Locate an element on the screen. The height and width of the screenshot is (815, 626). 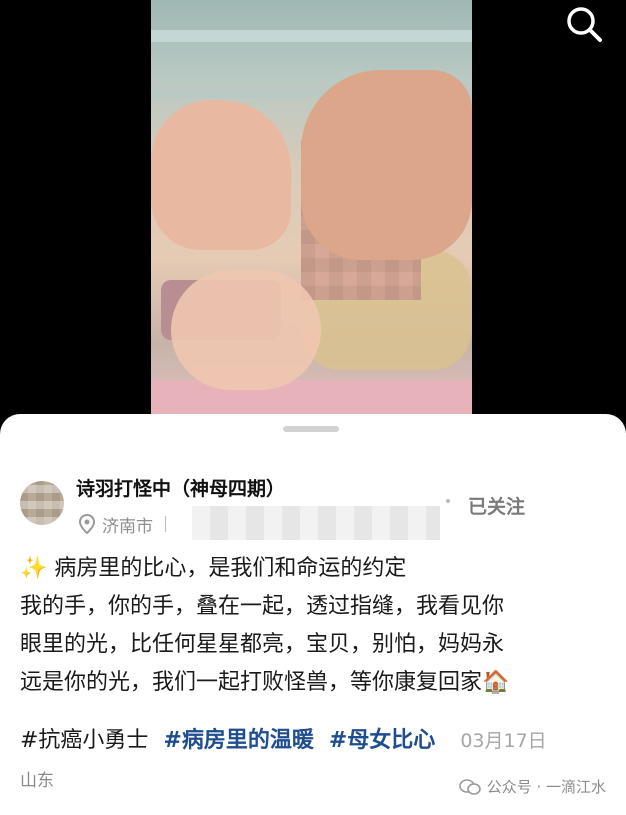
watermark: 公众号 · 一滴江水 is located at coordinates (532, 786).